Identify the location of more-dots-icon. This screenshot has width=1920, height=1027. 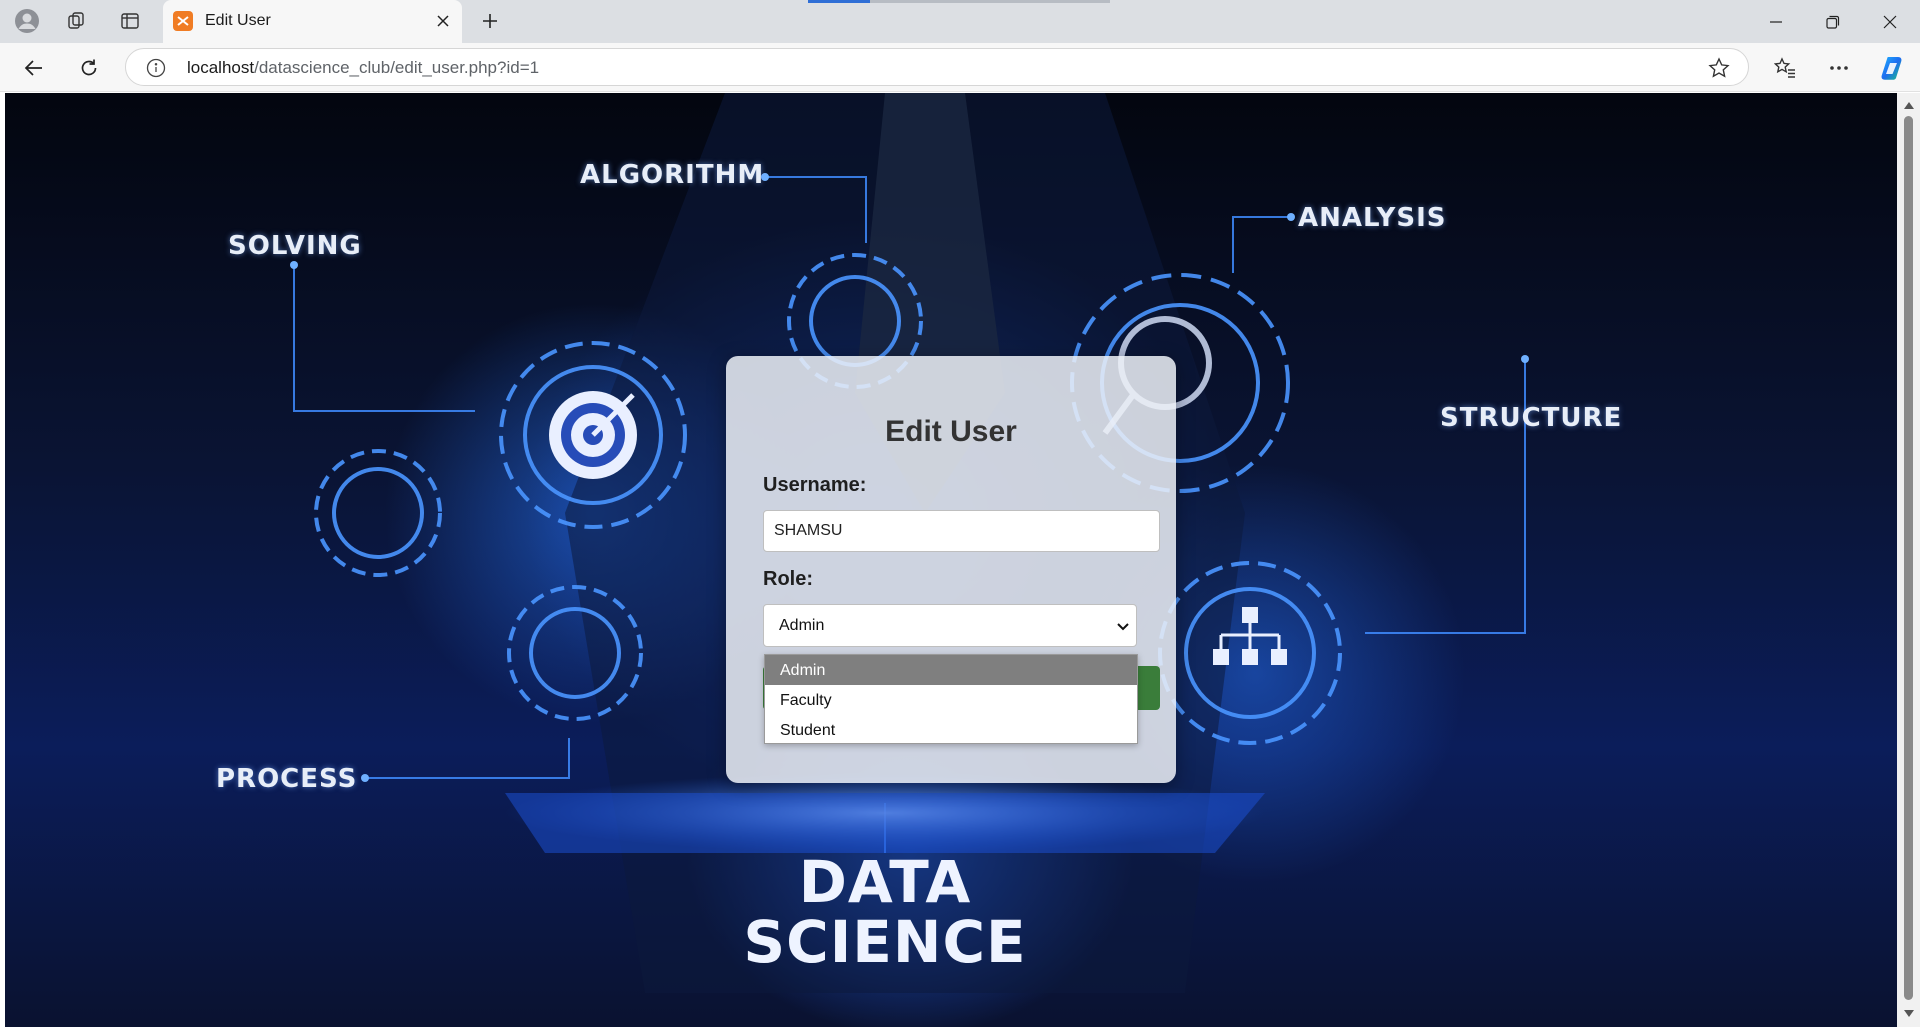
(1839, 68).